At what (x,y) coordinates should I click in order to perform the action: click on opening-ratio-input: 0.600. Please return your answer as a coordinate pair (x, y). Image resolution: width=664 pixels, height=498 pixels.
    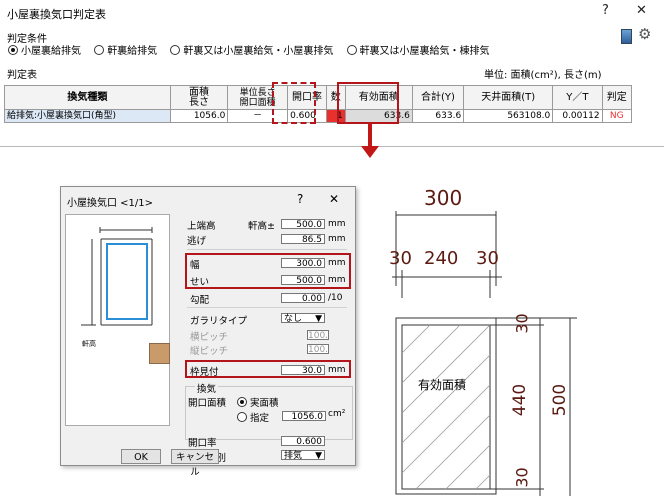
    Looking at the image, I should click on (303, 441).